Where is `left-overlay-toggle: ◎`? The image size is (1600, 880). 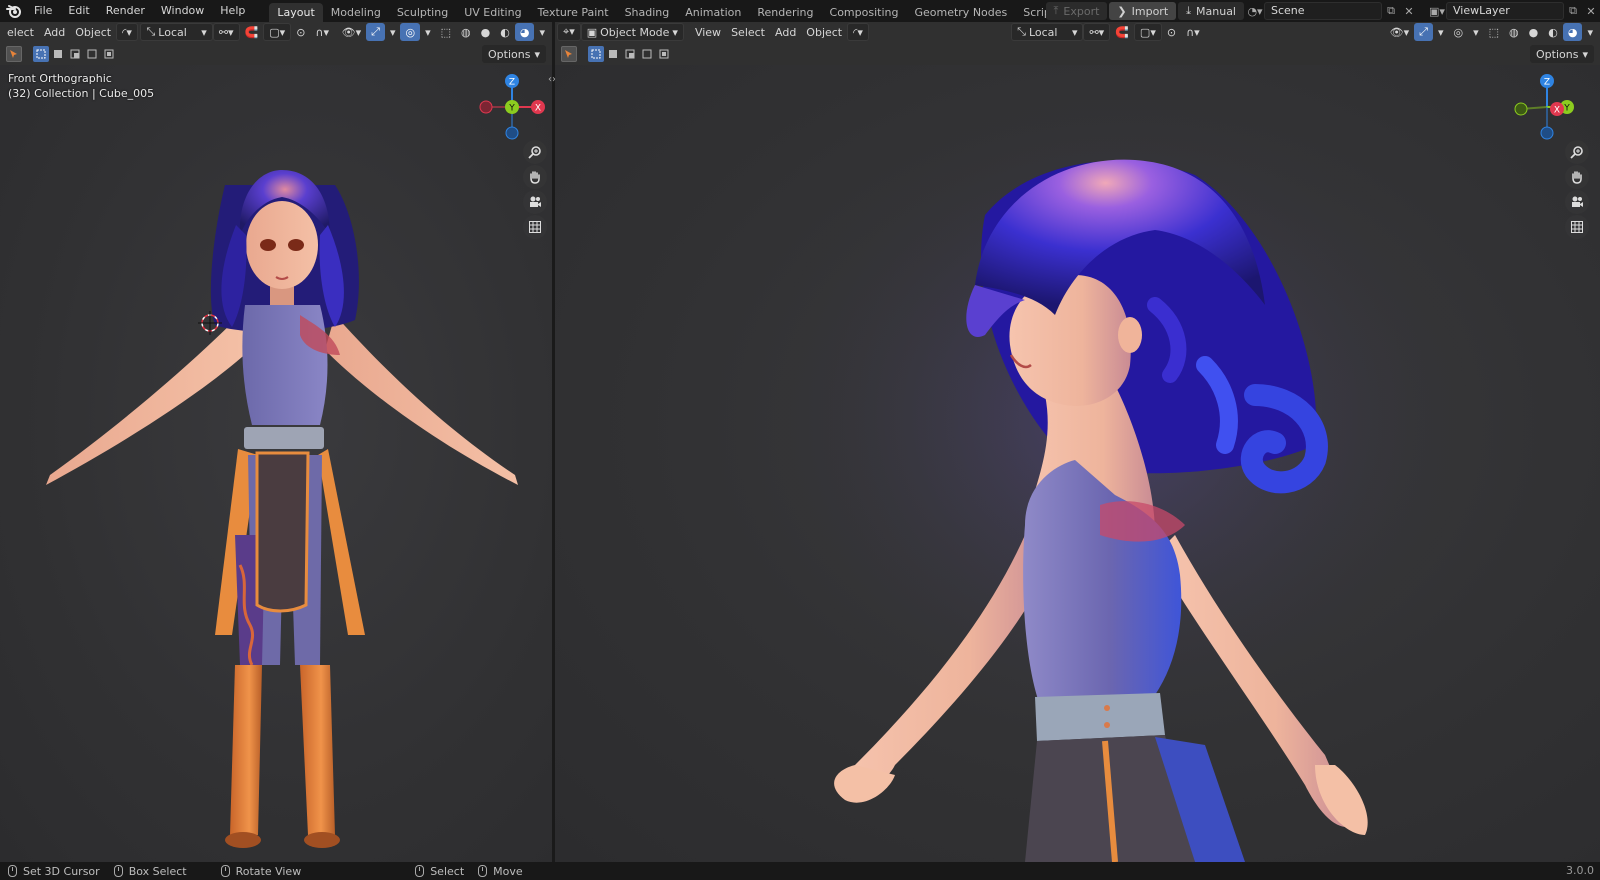
left-overlay-toggle: ◎ is located at coordinates (410, 32).